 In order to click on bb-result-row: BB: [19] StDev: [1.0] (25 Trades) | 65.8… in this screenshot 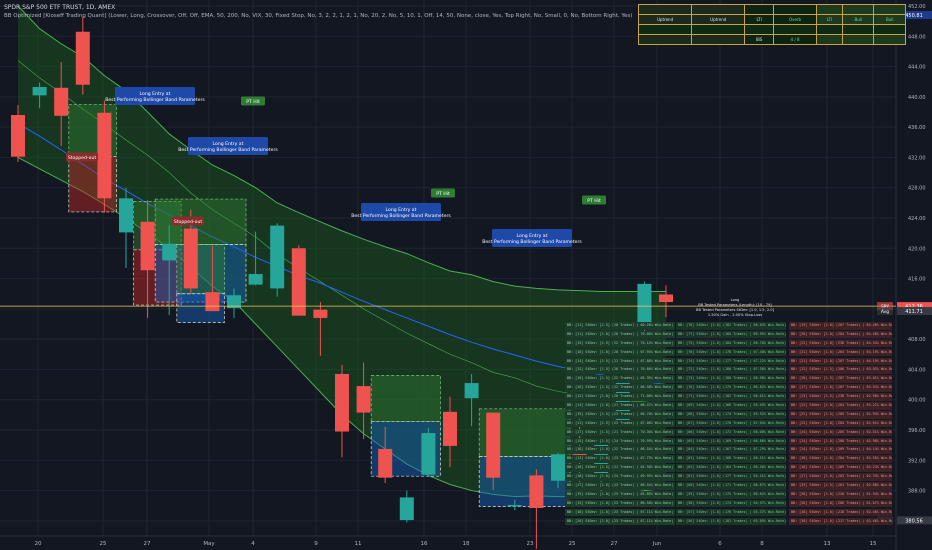, I will do `click(620, 494)`.